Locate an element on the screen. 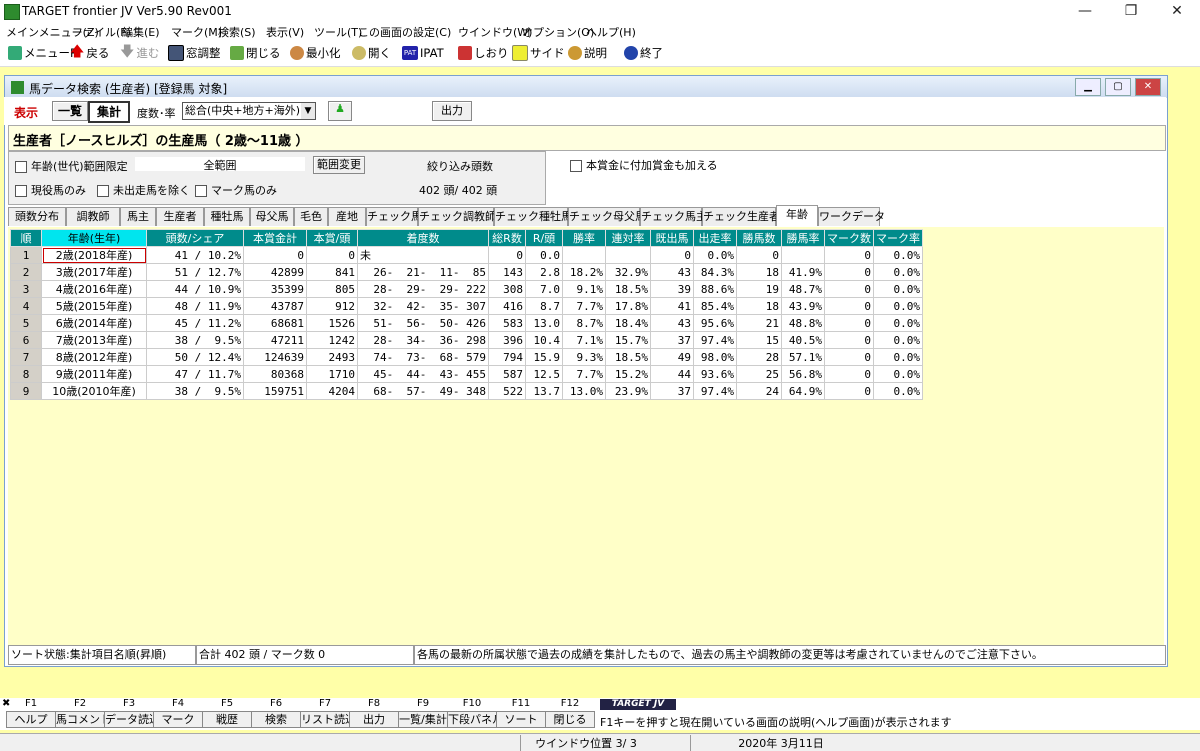 This screenshot has width=1200, height=751. cell-finish-counts: 28- 34- 36- 298 is located at coordinates (423, 340).